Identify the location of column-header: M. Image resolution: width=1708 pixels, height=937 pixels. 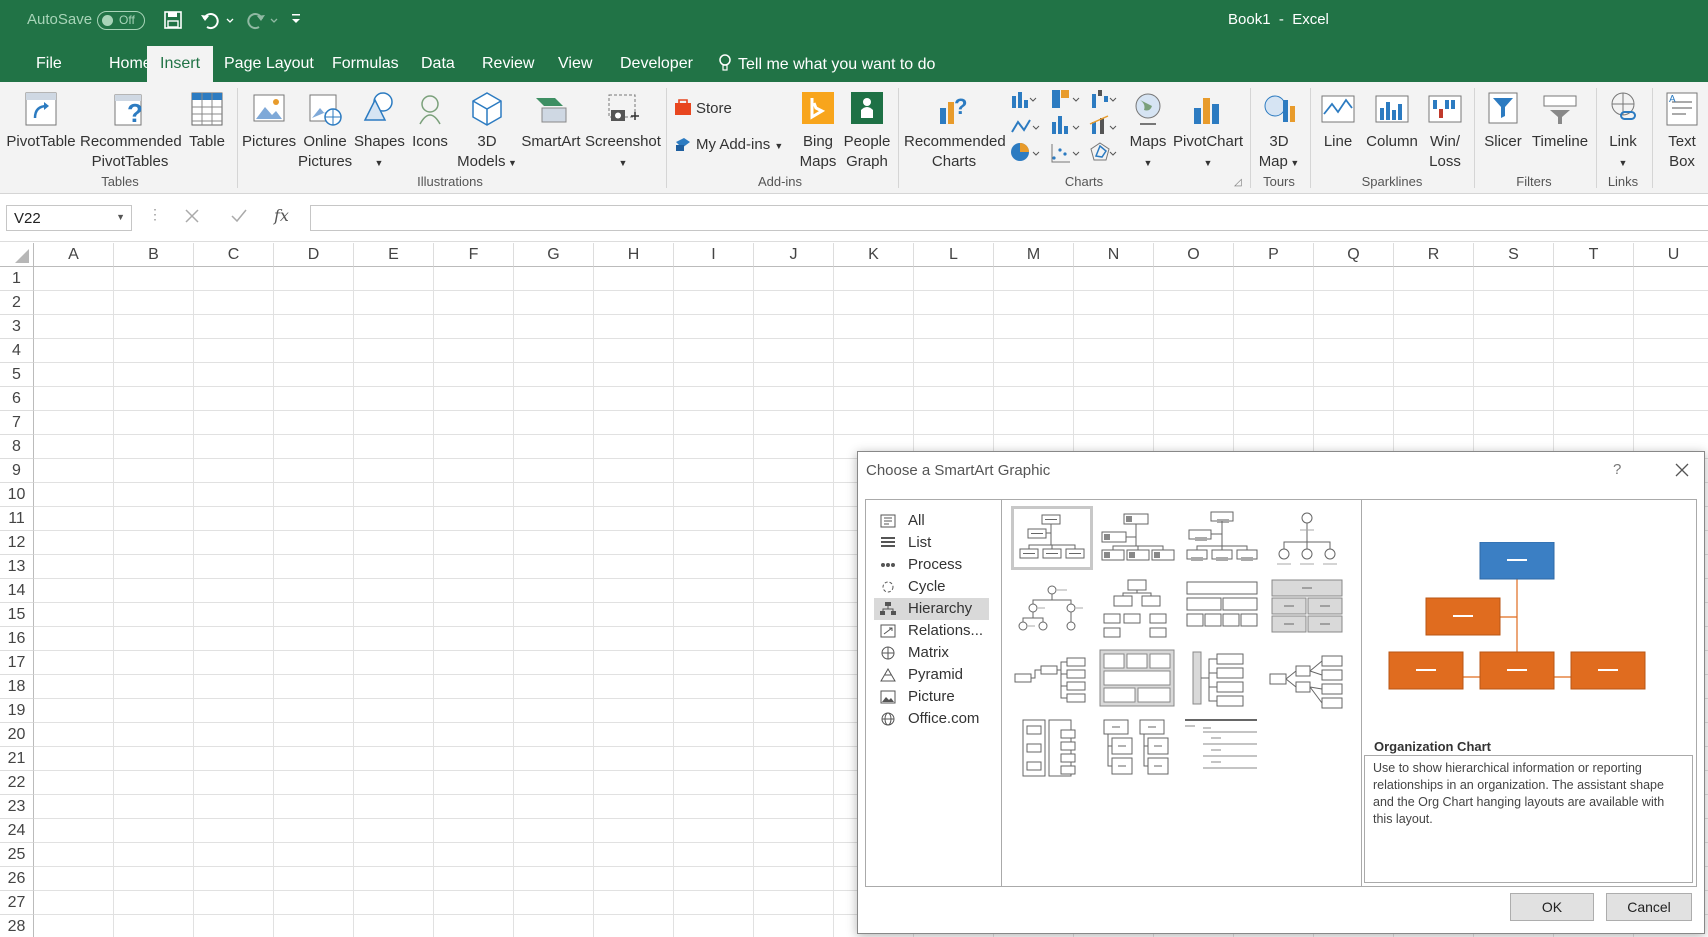
(1034, 255).